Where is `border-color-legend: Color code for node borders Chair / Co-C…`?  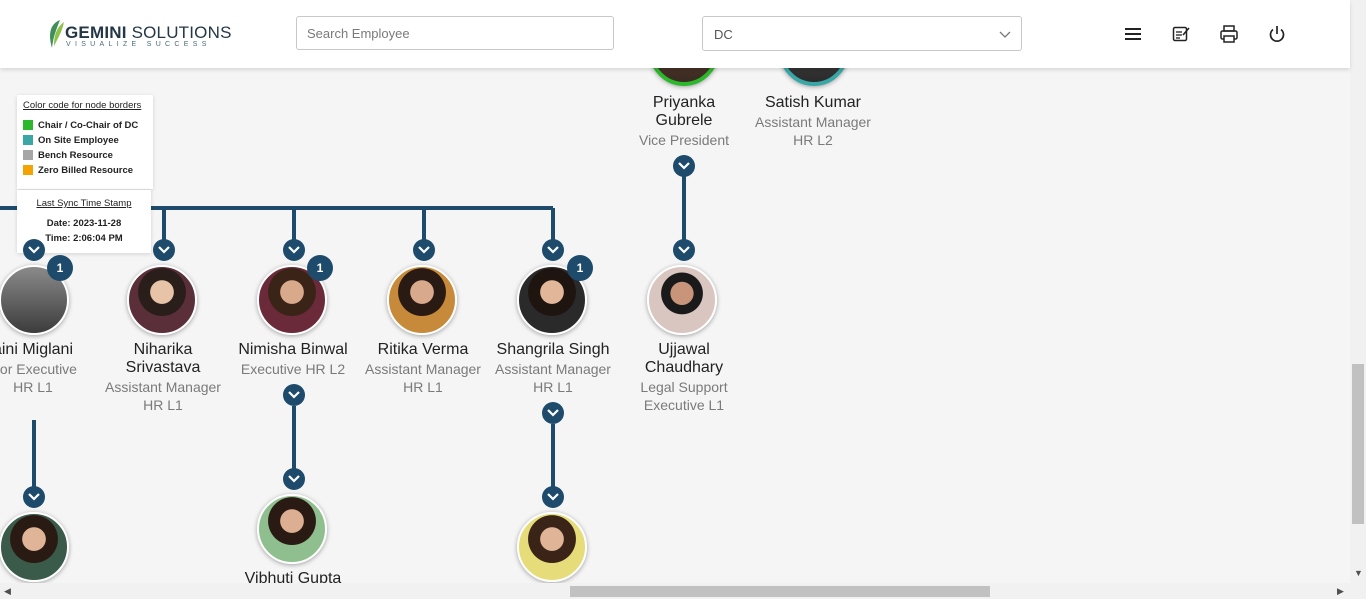
border-color-legend: Color code for node borders Chair / Co-C… is located at coordinates (85, 142).